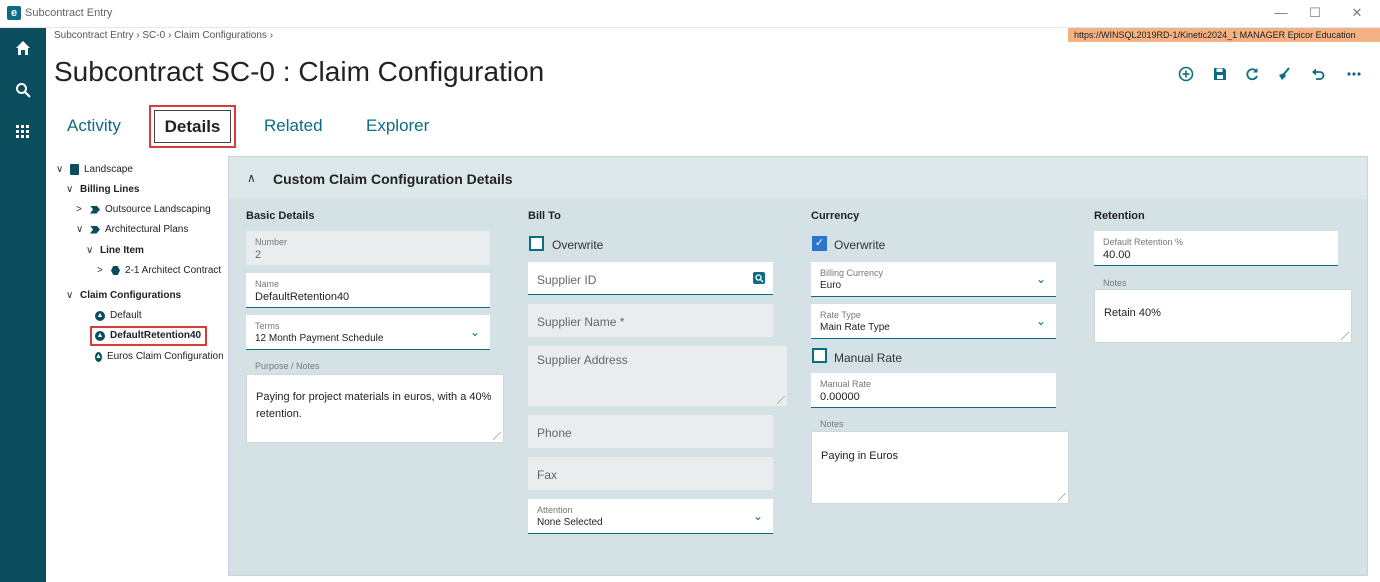 The image size is (1380, 582). Describe the element at coordinates (831, 285) in the screenshot. I see `billing-currency-value: Euro` at that location.